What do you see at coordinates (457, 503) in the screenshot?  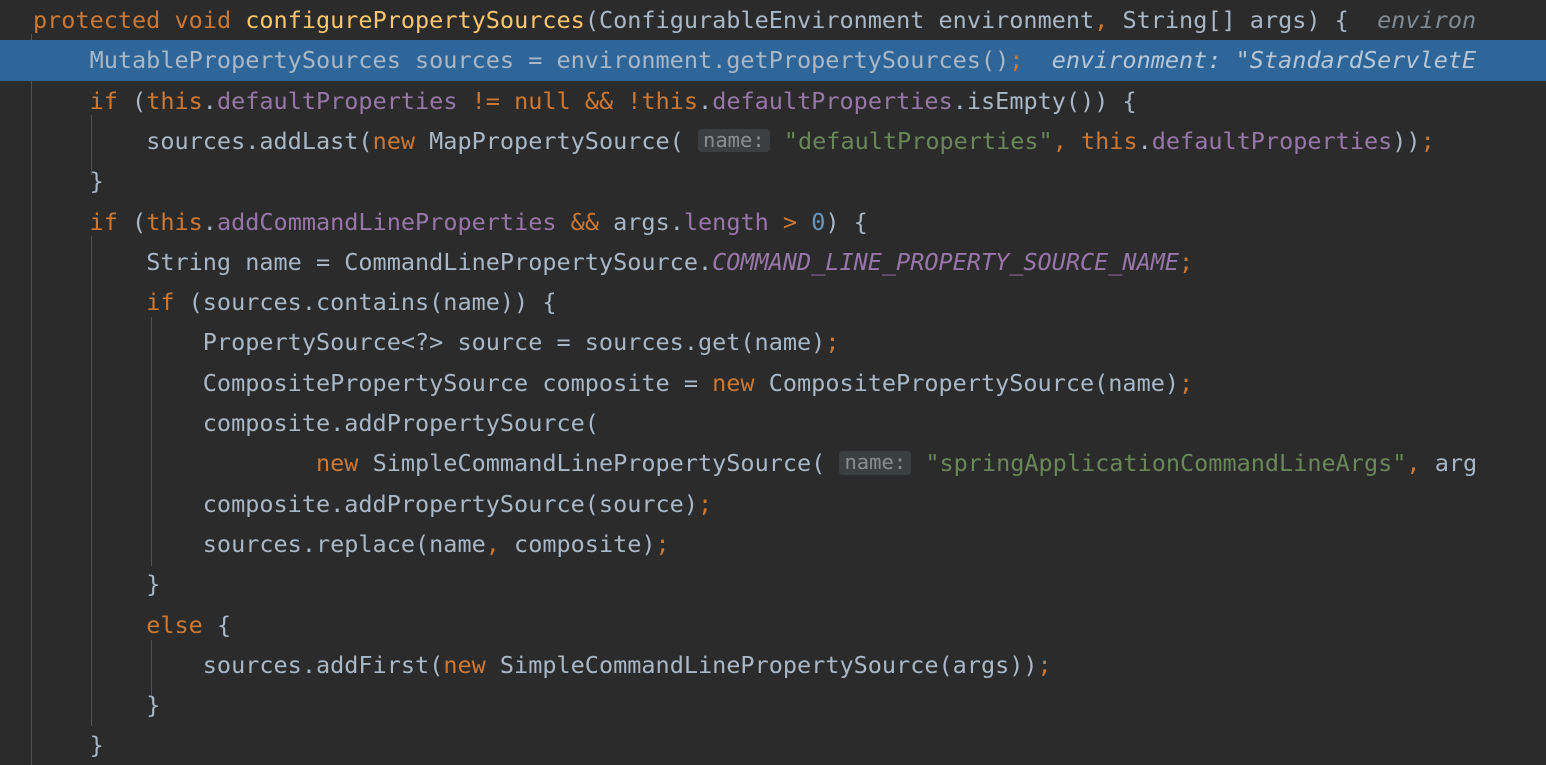 I see `code-line-12-content: composite.addPropertySource(source);` at bounding box center [457, 503].